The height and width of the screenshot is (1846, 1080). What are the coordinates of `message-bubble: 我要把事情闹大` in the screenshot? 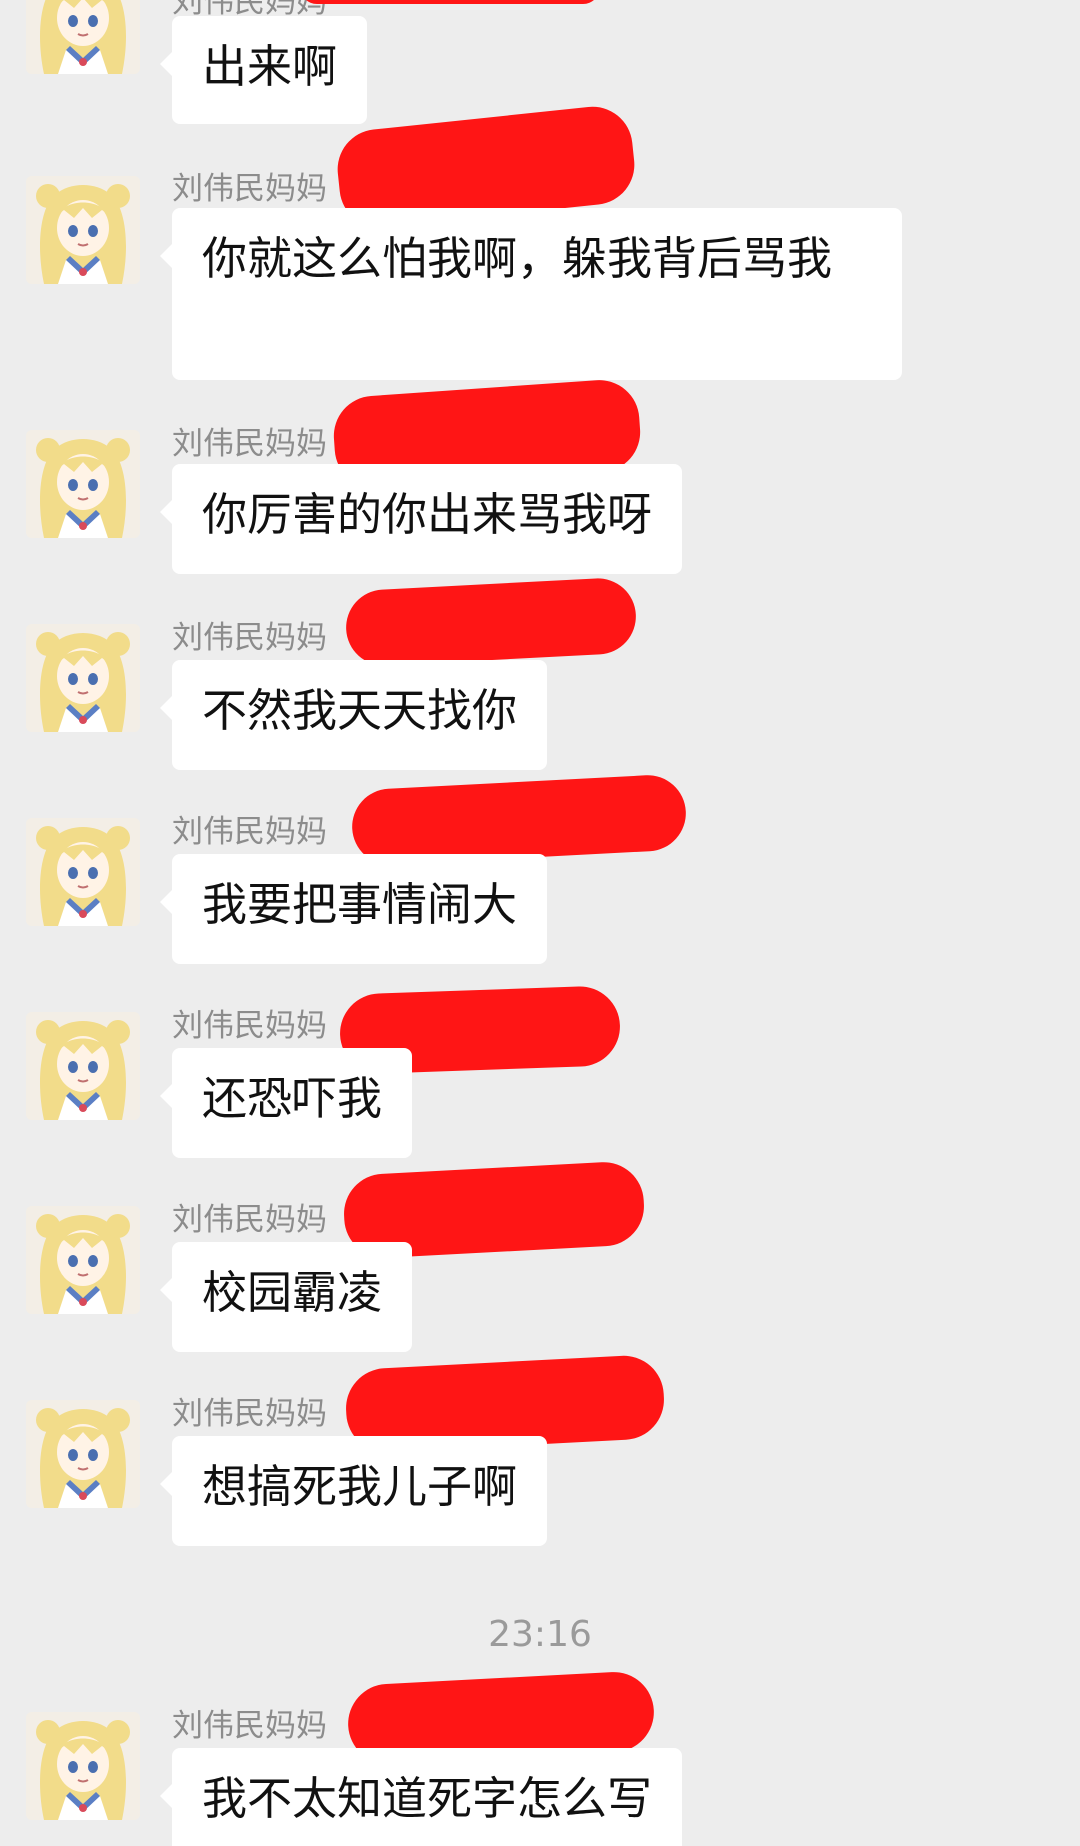 It's located at (353, 909).